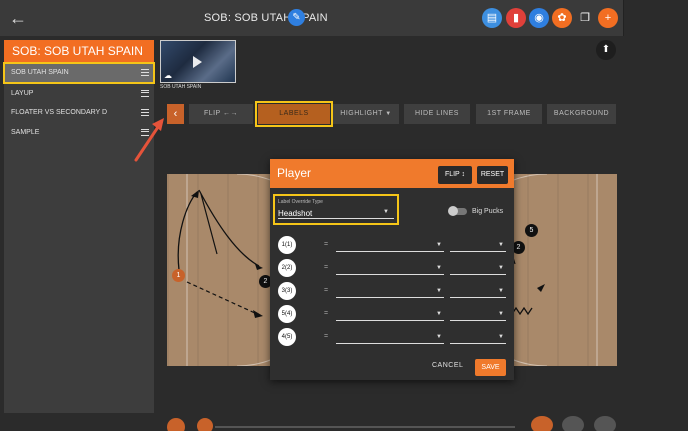 Image resolution: width=688 pixels, height=431 pixels. What do you see at coordinates (294, 173) in the screenshot?
I see `dialog-title: Player` at bounding box center [294, 173].